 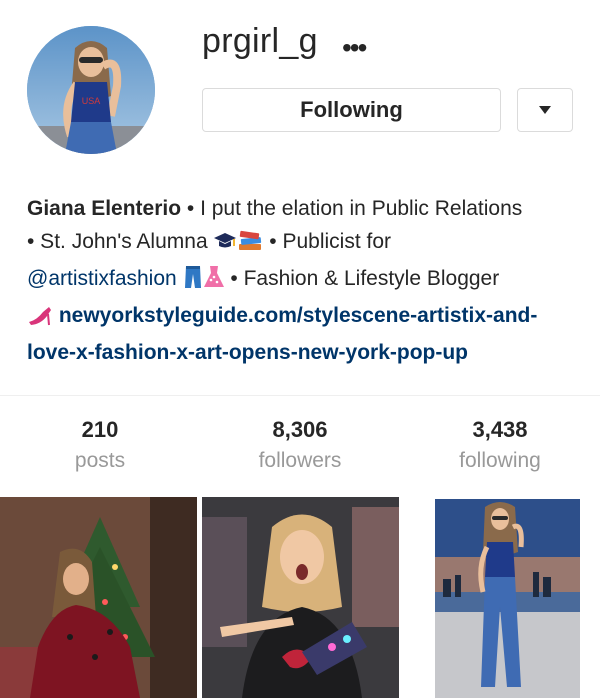 I want to click on dress-icon, so click(x=214, y=282).